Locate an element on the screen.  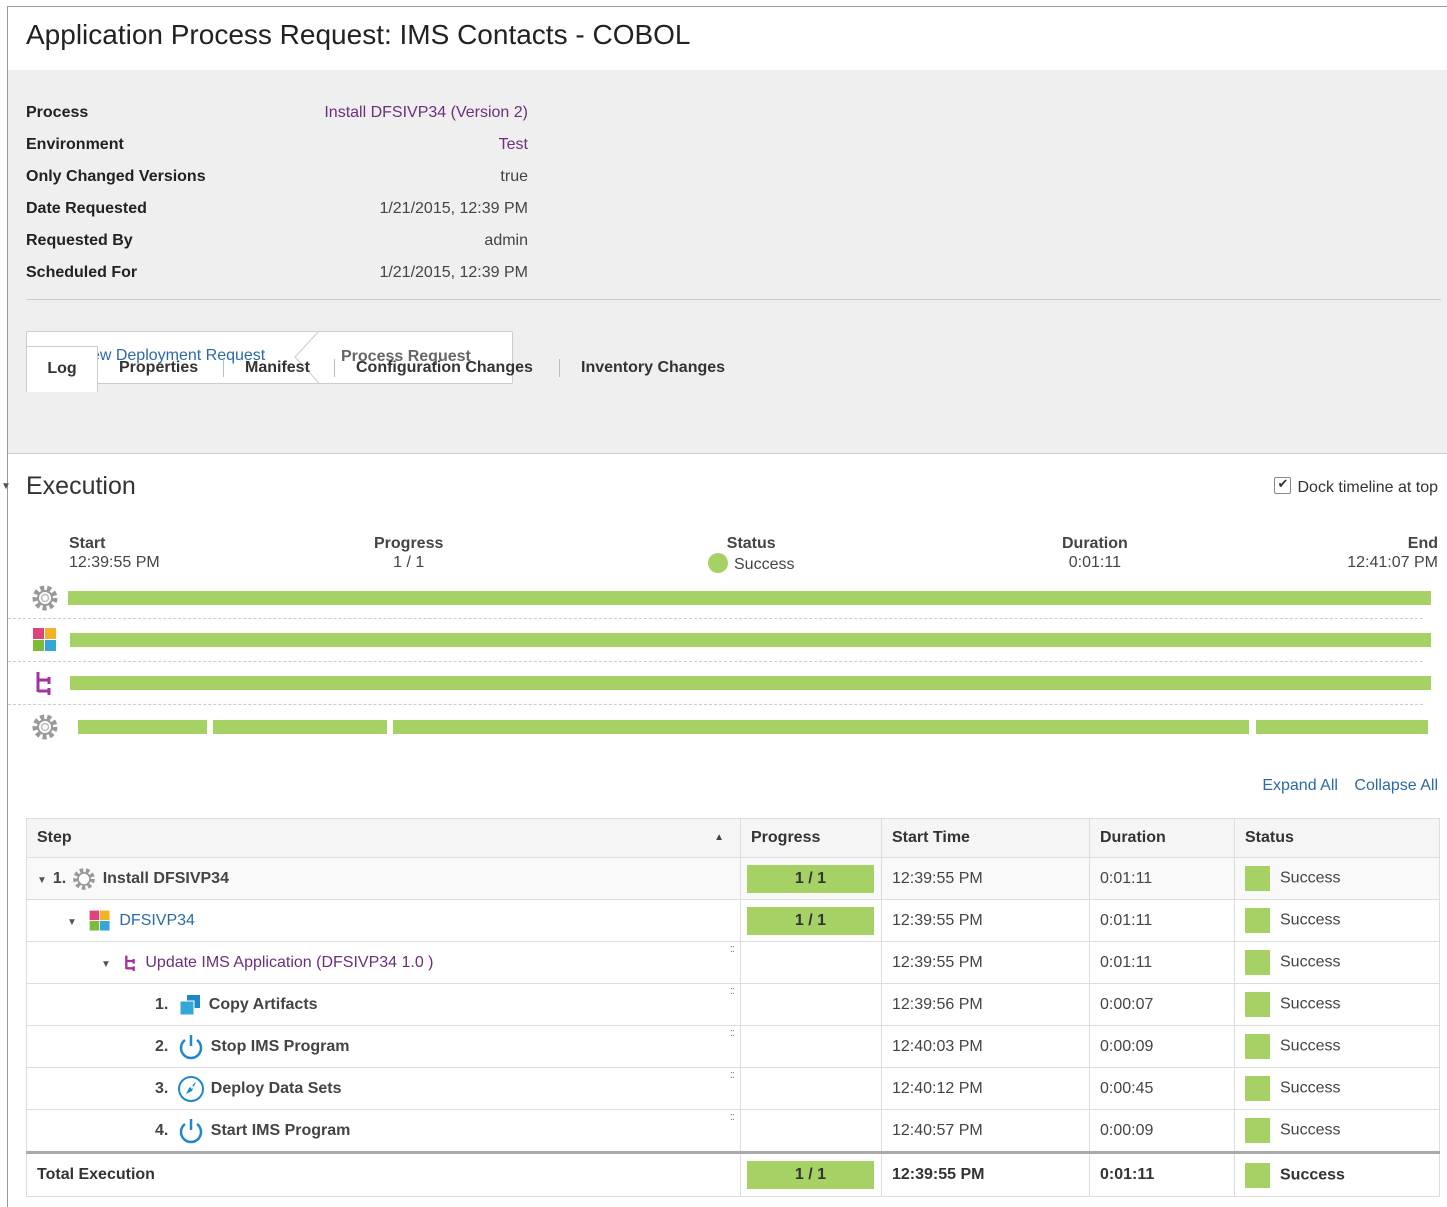
step-number: 2. is located at coordinates (162, 1046).